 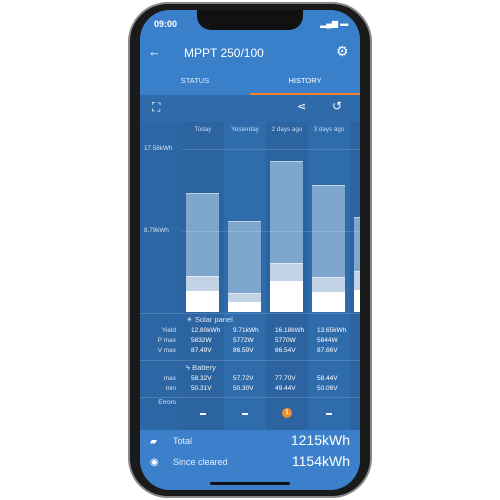 What do you see at coordinates (320, 461) in the screenshot?
I see `since-cleared-value: 1154kWh` at bounding box center [320, 461].